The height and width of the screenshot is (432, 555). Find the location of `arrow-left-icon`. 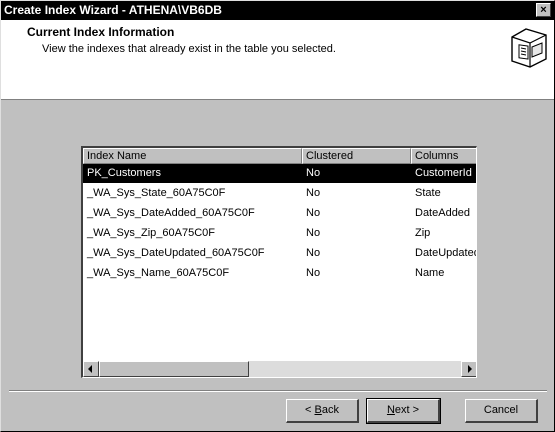

arrow-left-icon is located at coordinates (90, 369).